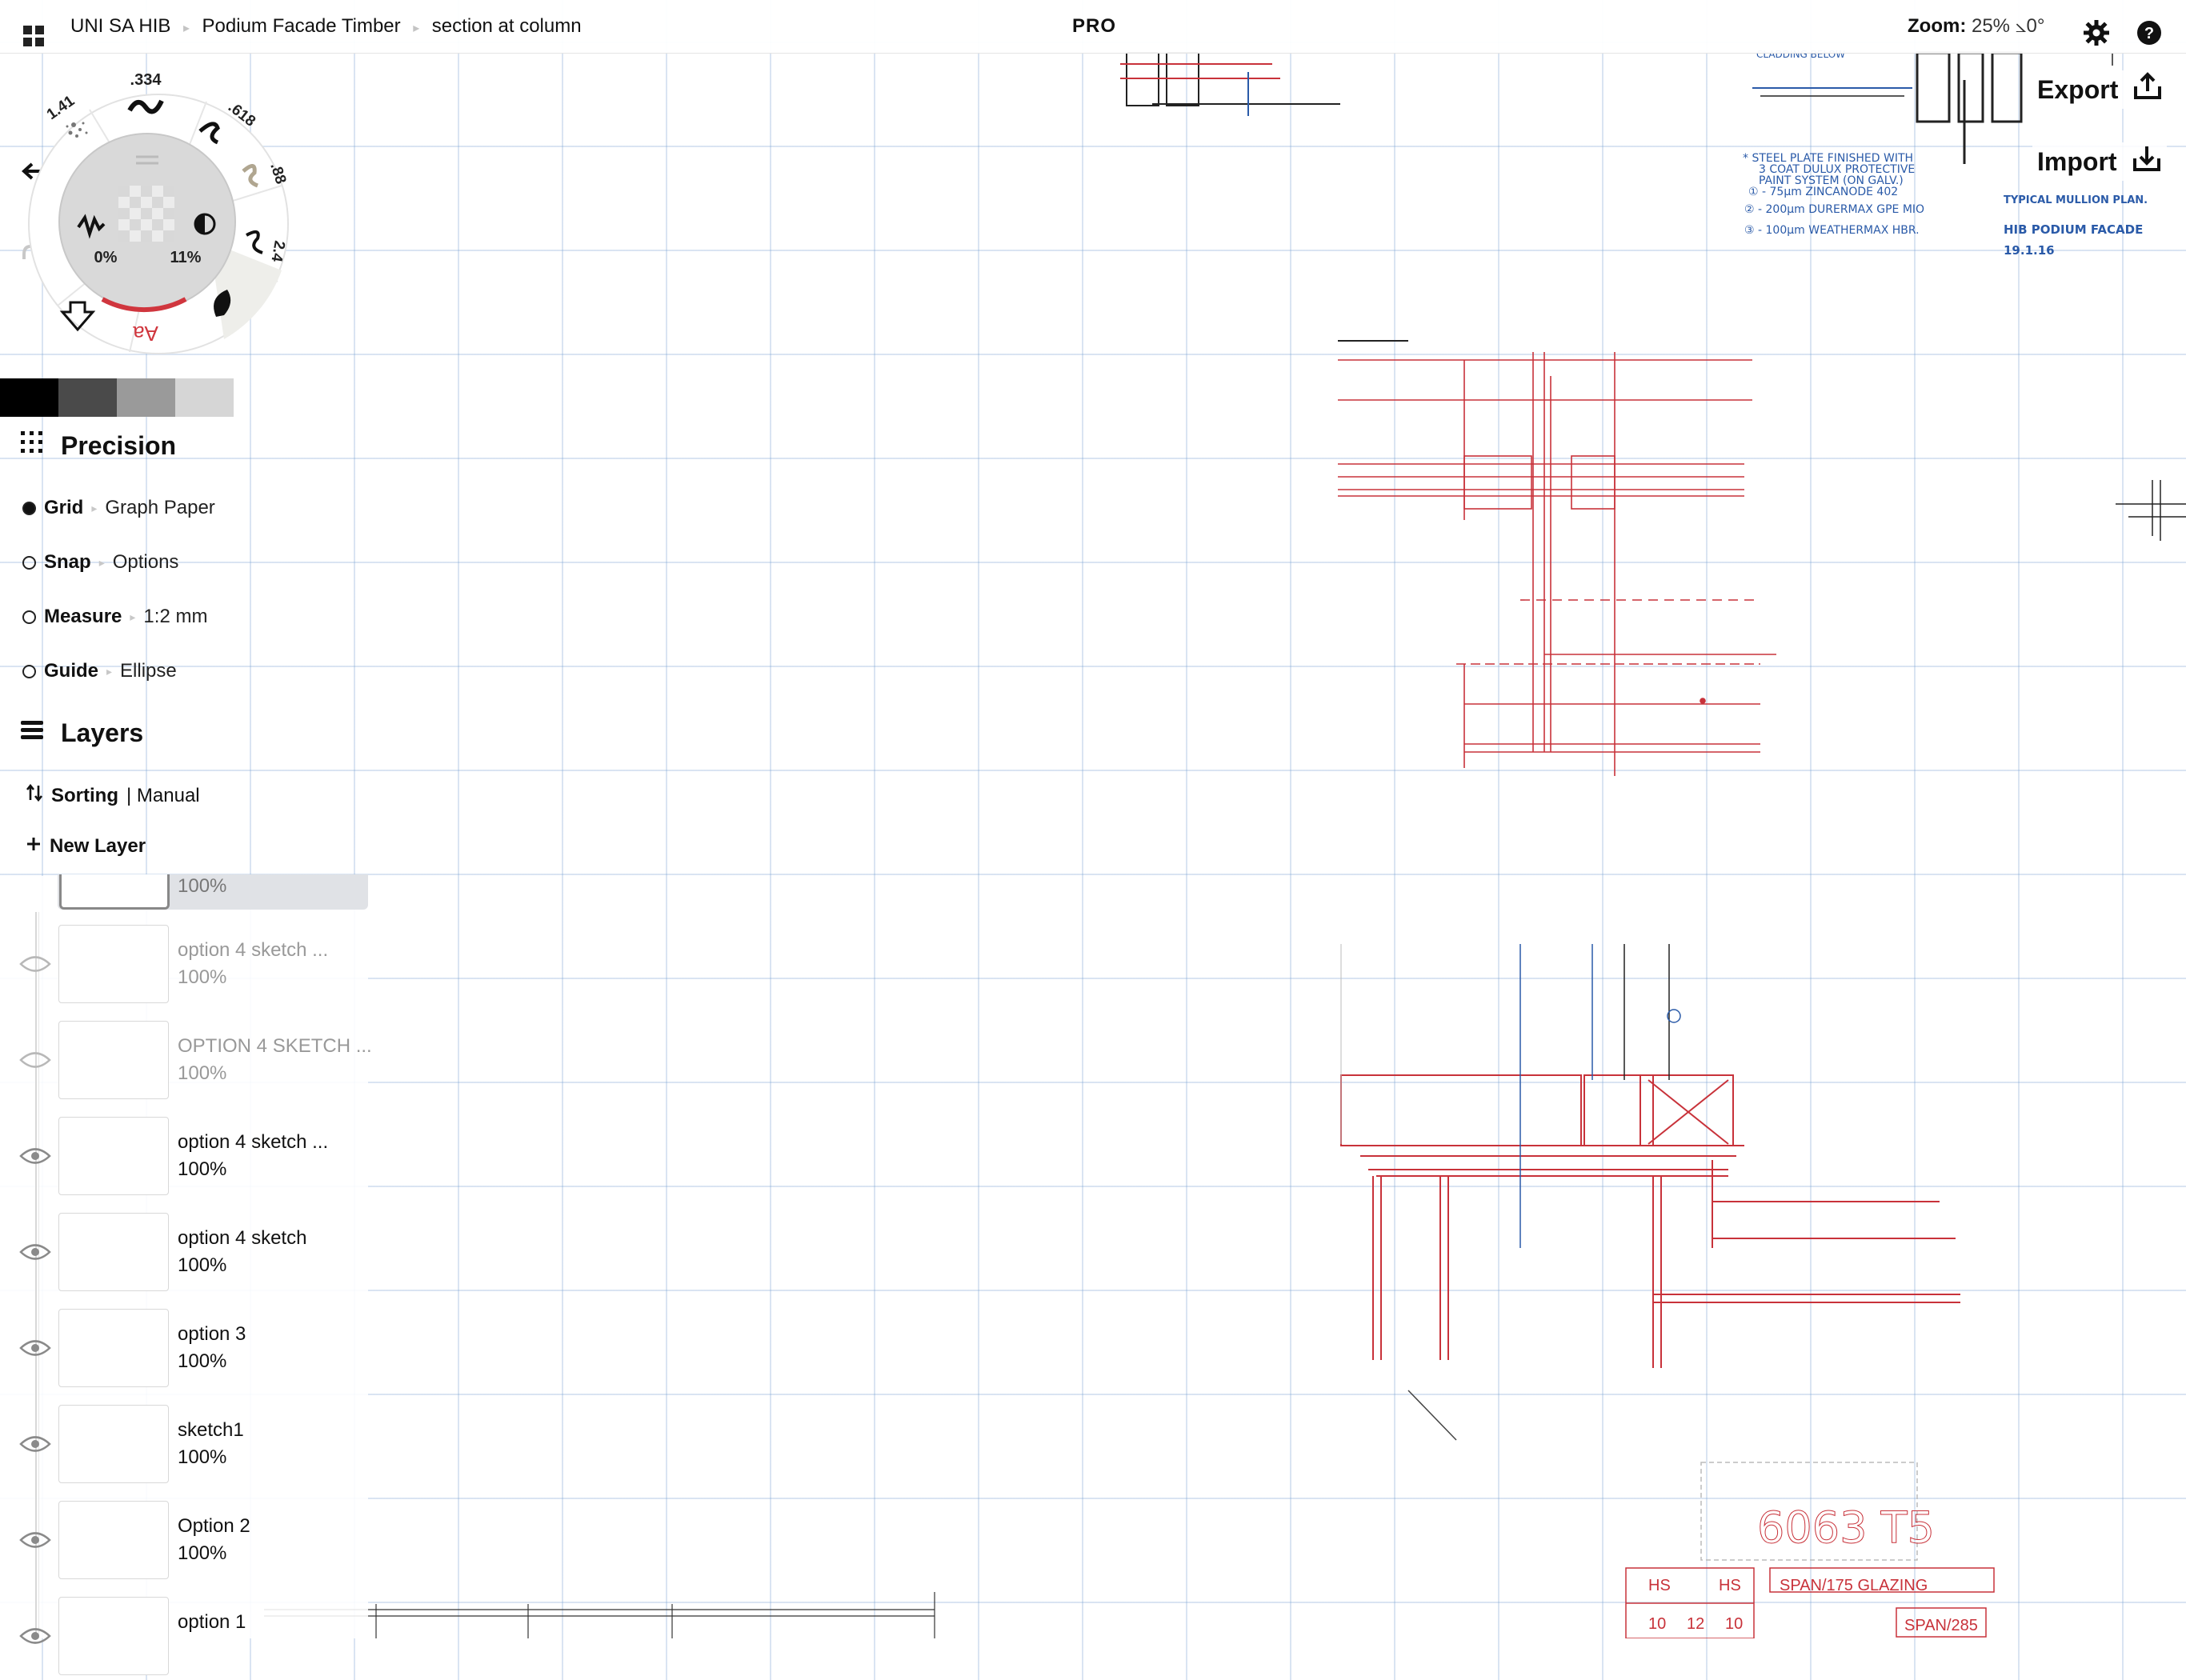 The height and width of the screenshot is (1680, 2186). I want to click on measure-value: 1:2 mm, so click(175, 617).